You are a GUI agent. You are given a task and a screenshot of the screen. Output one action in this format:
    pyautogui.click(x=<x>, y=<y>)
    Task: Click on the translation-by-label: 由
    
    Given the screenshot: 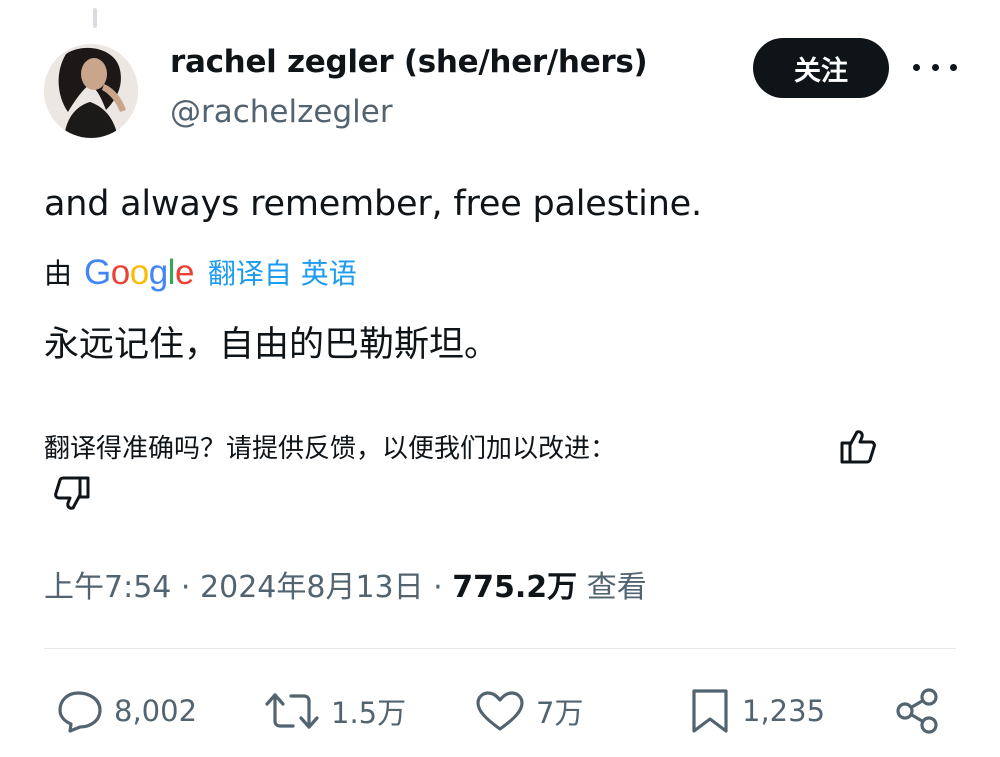 What is the action you would take?
    pyautogui.click(x=58, y=273)
    